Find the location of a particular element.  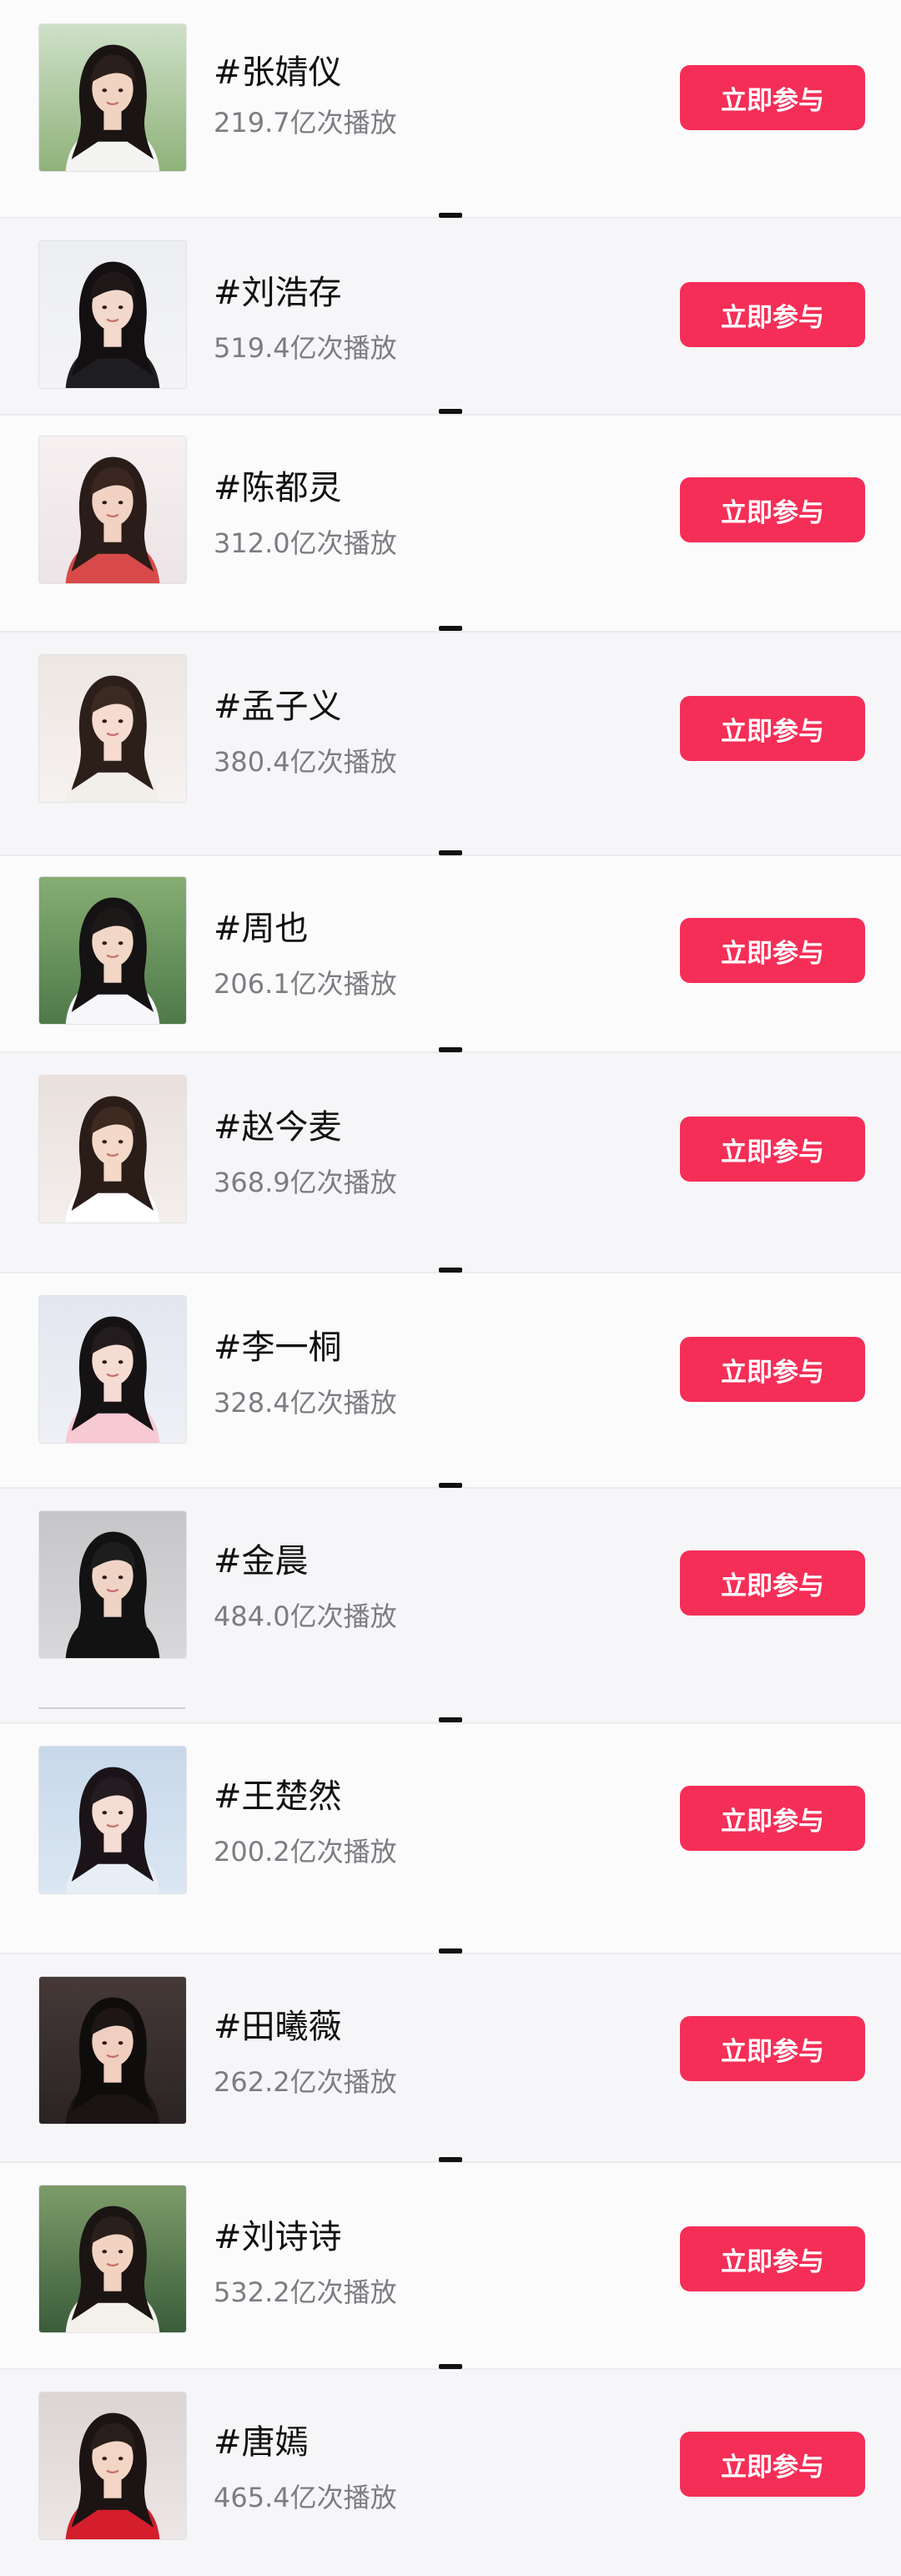

topic-title: #王楚然 is located at coordinates (278, 1793).